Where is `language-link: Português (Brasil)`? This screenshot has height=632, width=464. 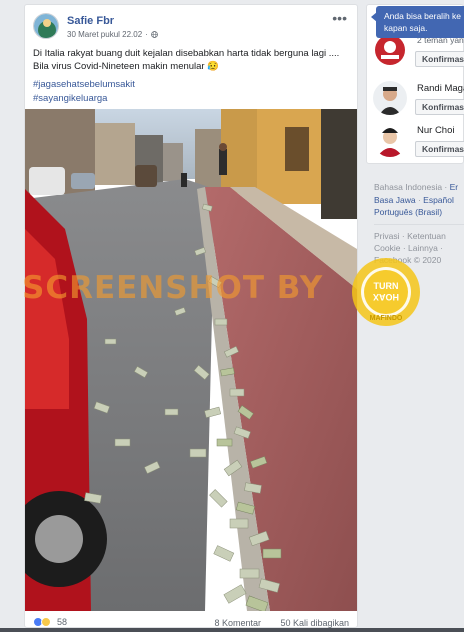 language-link: Português (Brasil) is located at coordinates (408, 212).